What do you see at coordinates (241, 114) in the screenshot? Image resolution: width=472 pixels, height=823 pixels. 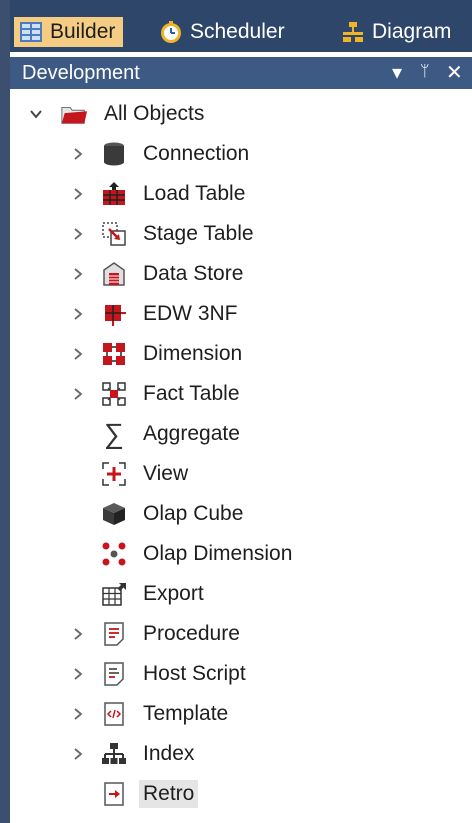 I see `tree-root-all-objects: All Objects` at bounding box center [241, 114].